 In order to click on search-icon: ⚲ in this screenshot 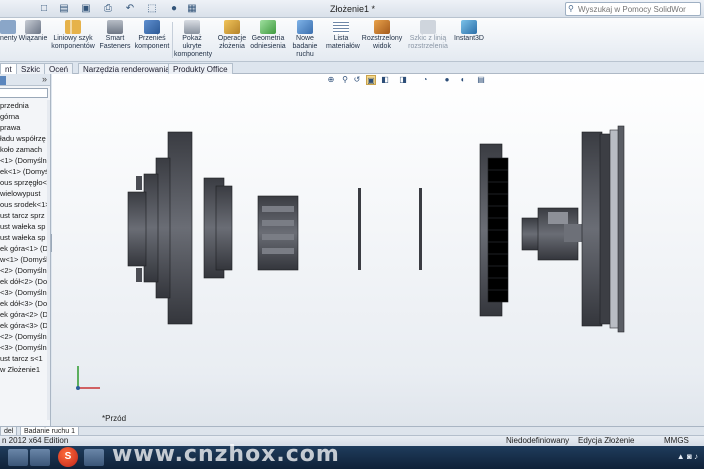, I will do `click(571, 8)`.